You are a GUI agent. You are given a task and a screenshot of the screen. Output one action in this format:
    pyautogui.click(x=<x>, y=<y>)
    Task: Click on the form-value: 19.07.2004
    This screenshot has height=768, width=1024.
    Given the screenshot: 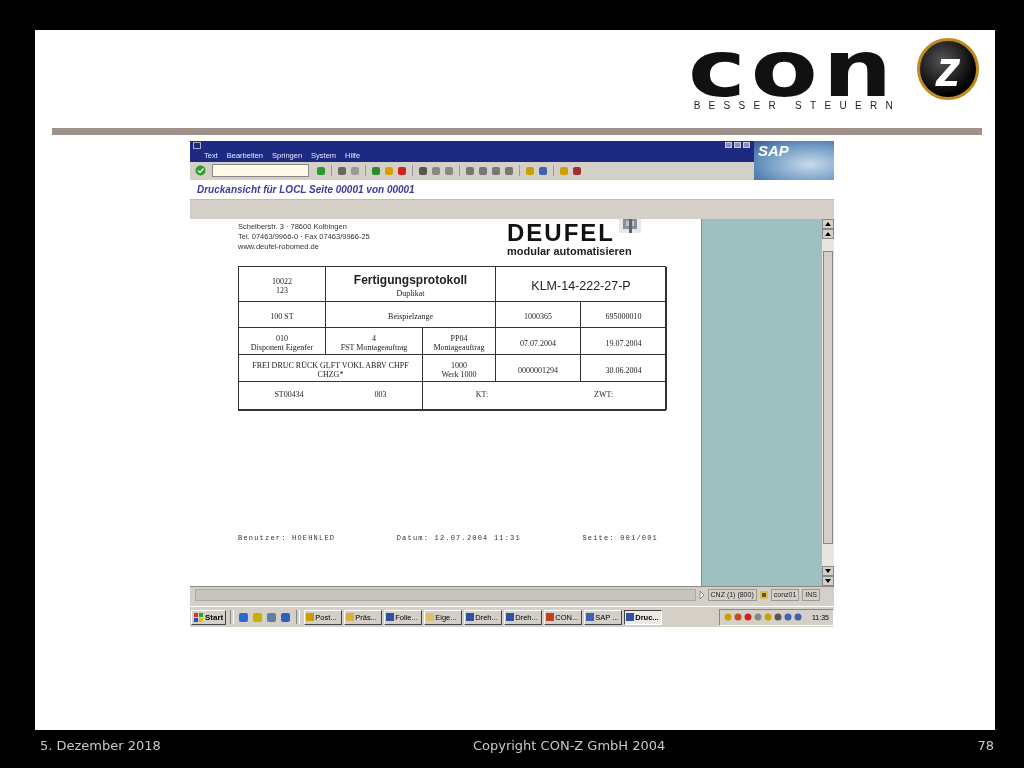 What is the action you would take?
    pyautogui.click(x=623, y=343)
    